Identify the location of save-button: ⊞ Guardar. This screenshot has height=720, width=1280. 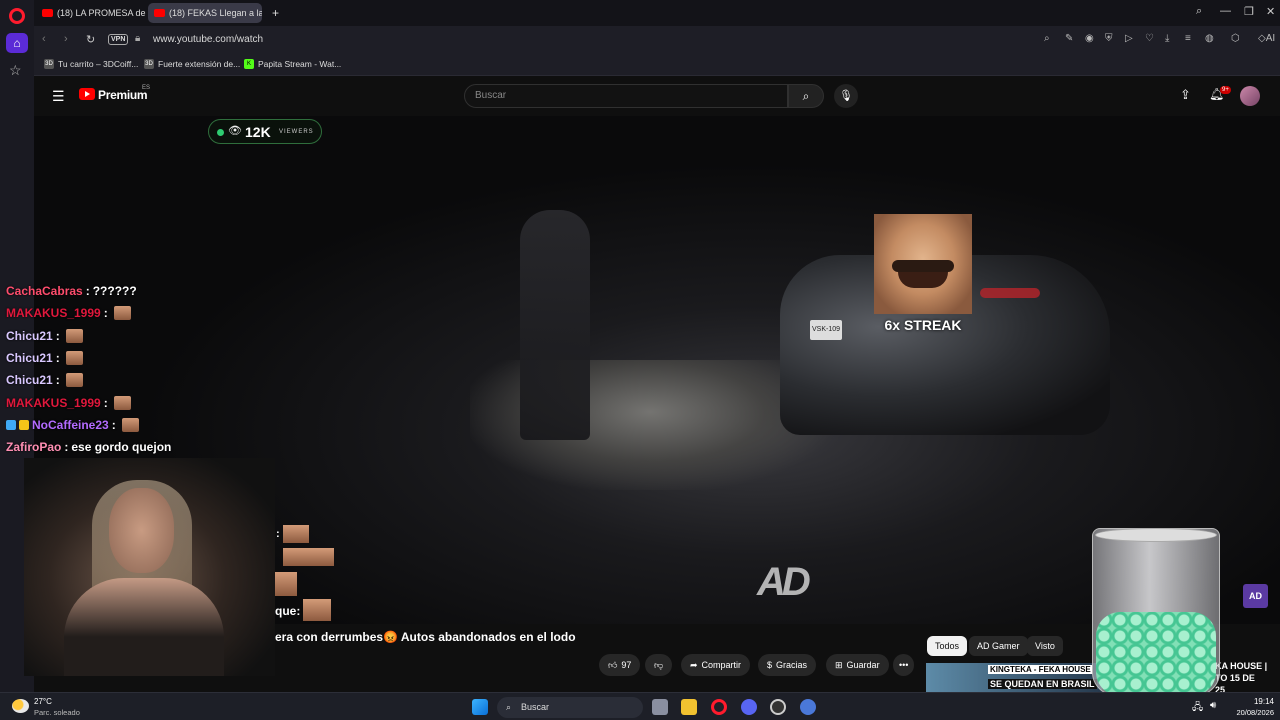
(857, 665).